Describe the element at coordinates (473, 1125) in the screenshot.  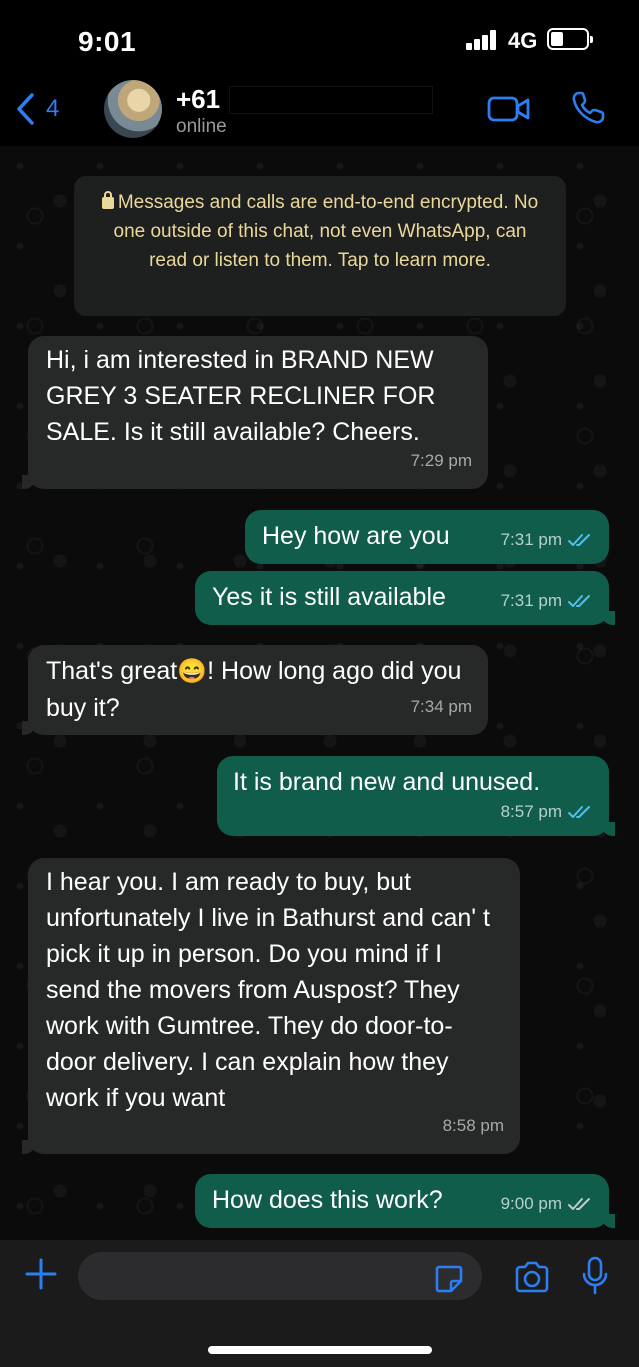
I see `message-time: 8:58 pm` at that location.